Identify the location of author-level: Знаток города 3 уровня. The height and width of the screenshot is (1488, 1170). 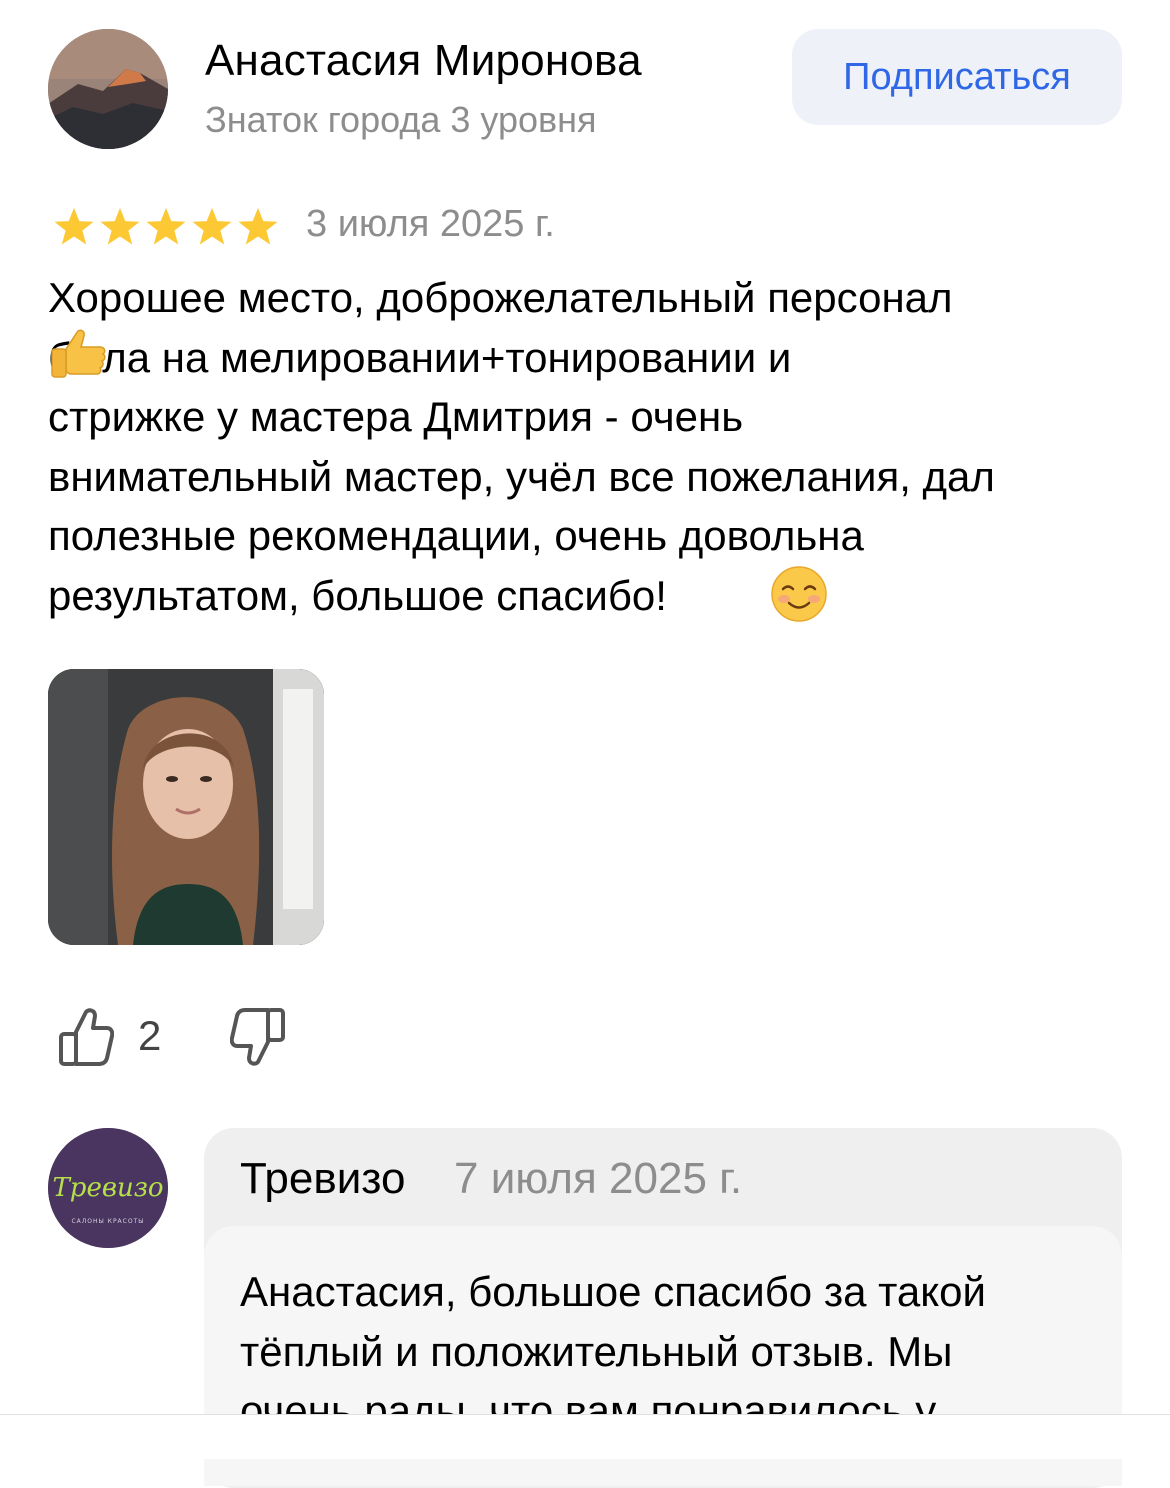
(401, 119).